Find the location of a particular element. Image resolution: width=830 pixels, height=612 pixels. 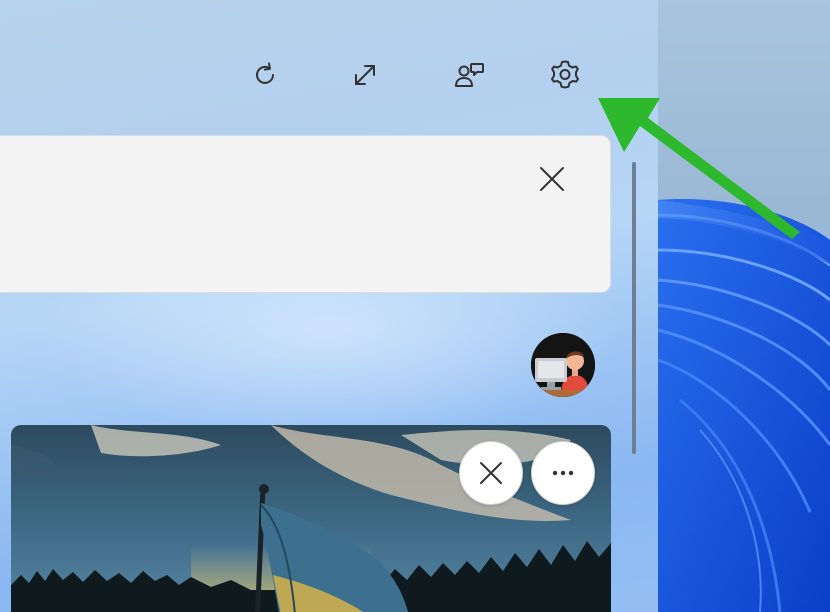

refresh-button is located at coordinates (265, 75).